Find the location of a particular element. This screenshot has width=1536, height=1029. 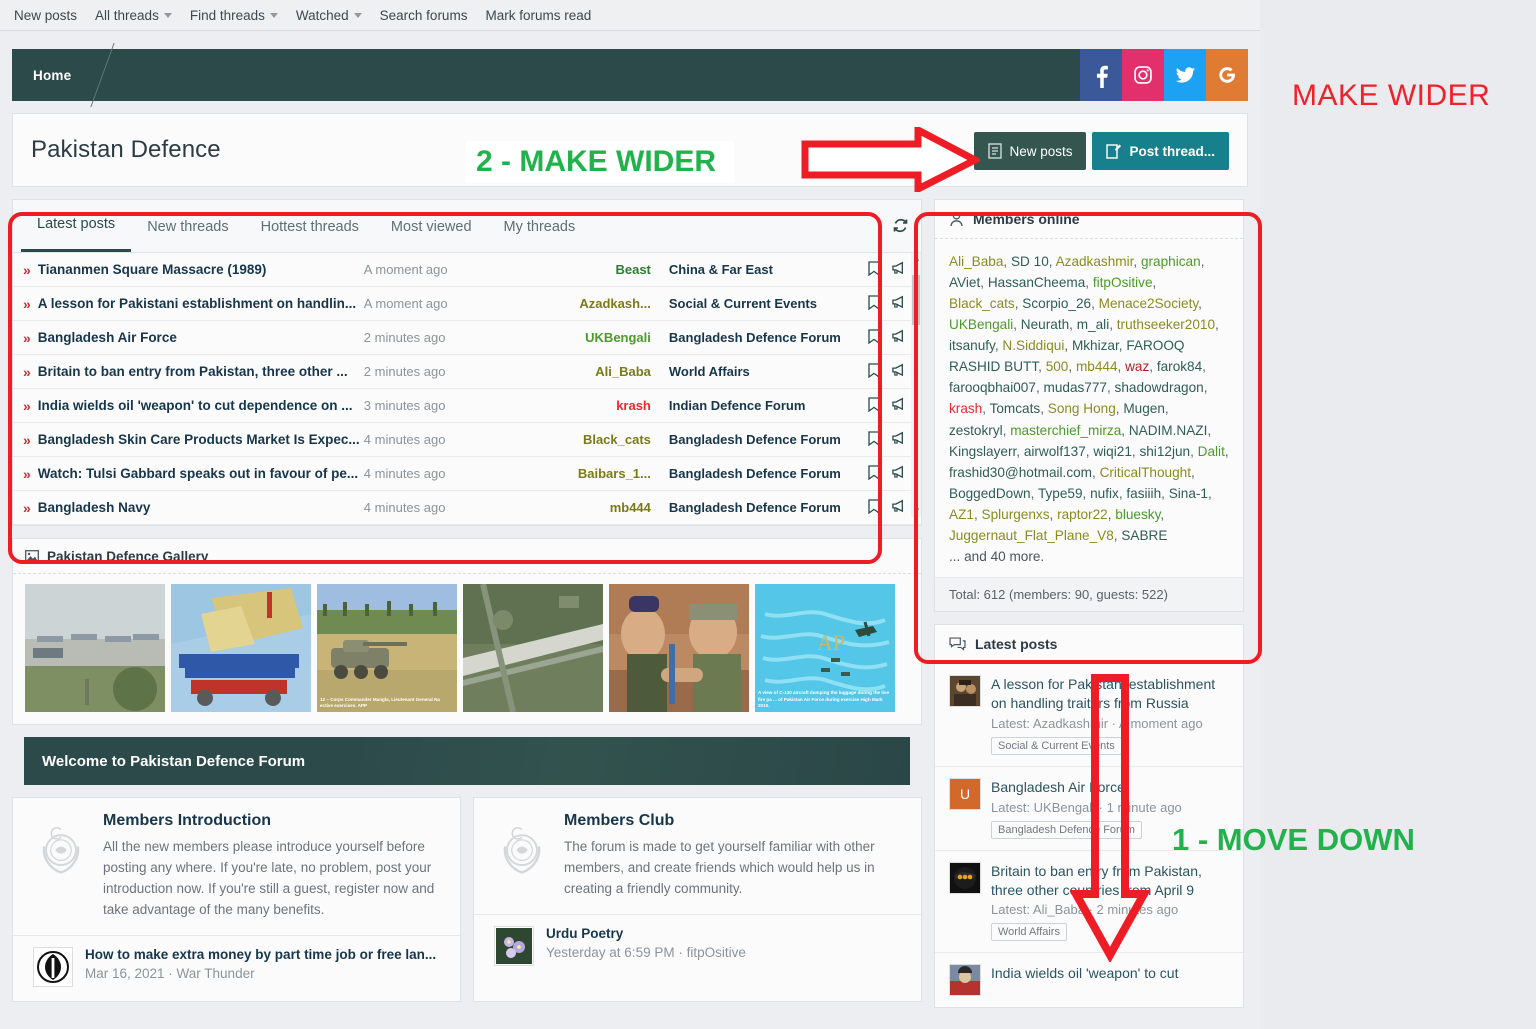

member-link: CriticalThought is located at coordinates (1145, 472).